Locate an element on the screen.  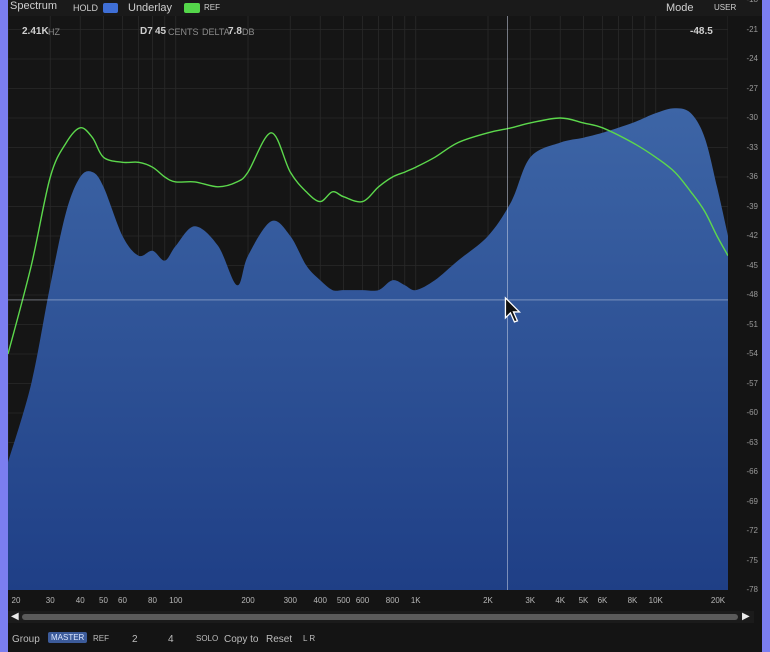
freq-value: 2.41K is located at coordinates (35, 31).